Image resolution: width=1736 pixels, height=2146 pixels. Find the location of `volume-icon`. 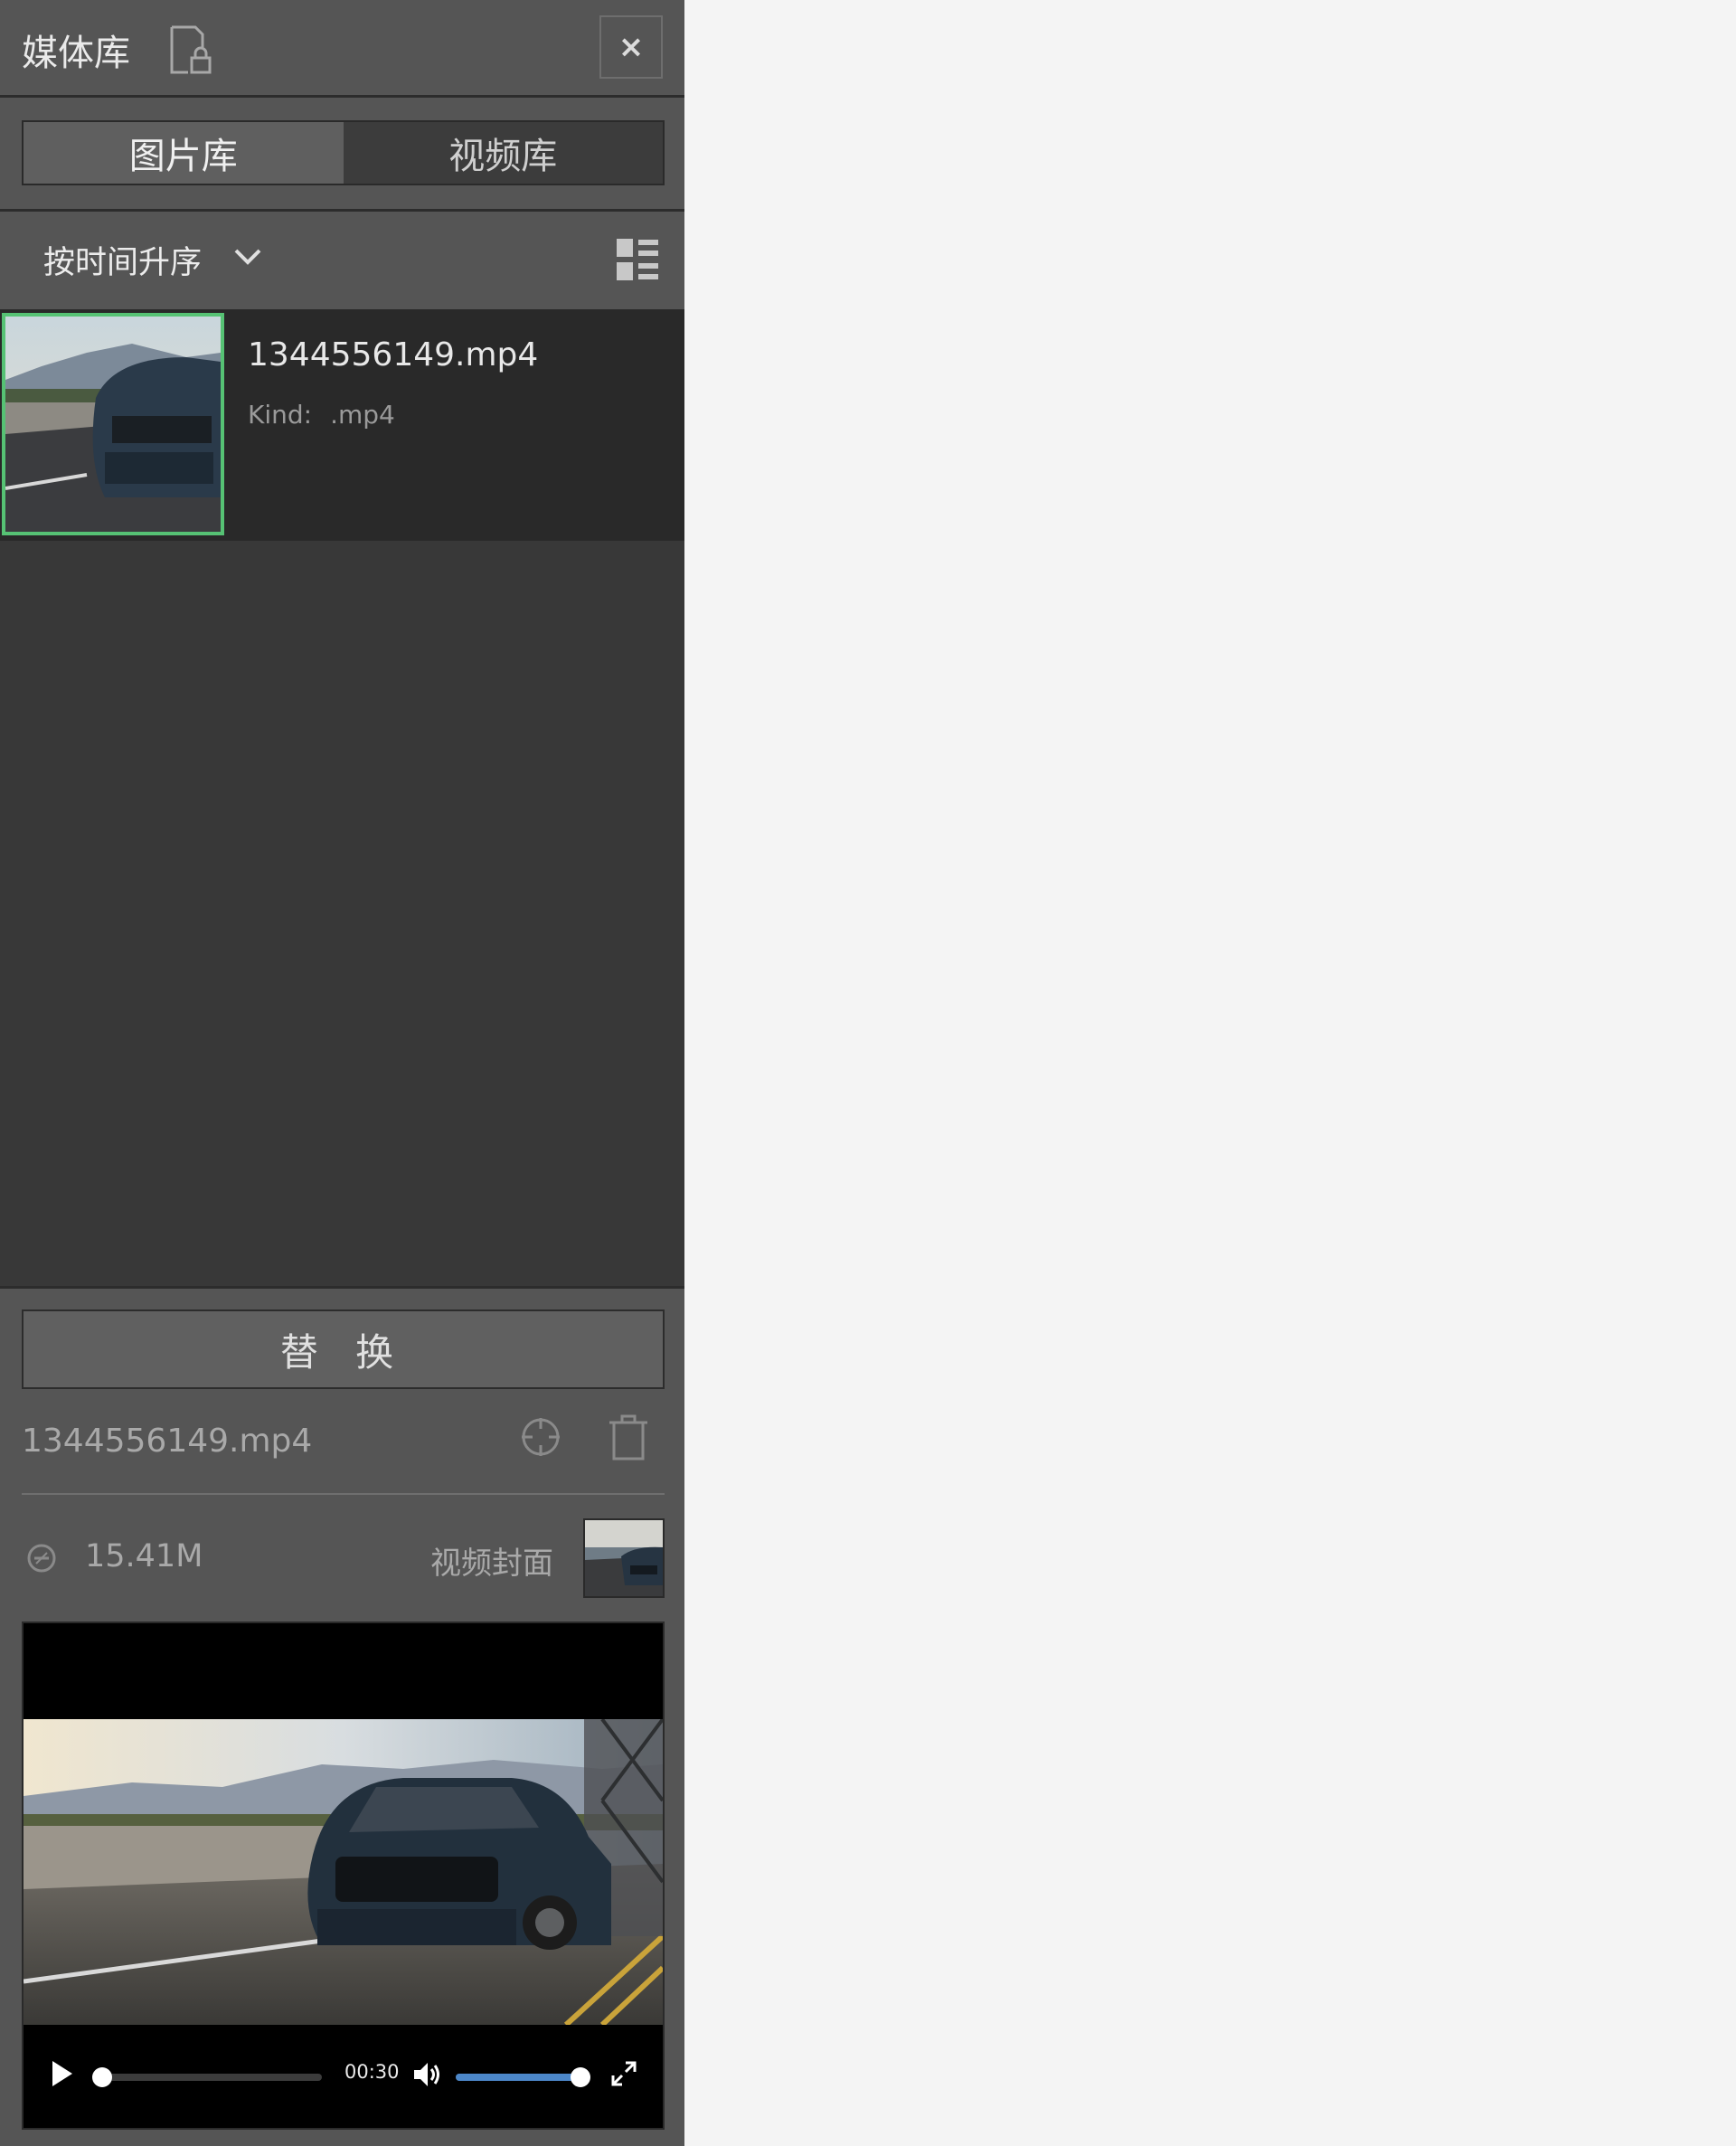

volume-icon is located at coordinates (428, 2076).